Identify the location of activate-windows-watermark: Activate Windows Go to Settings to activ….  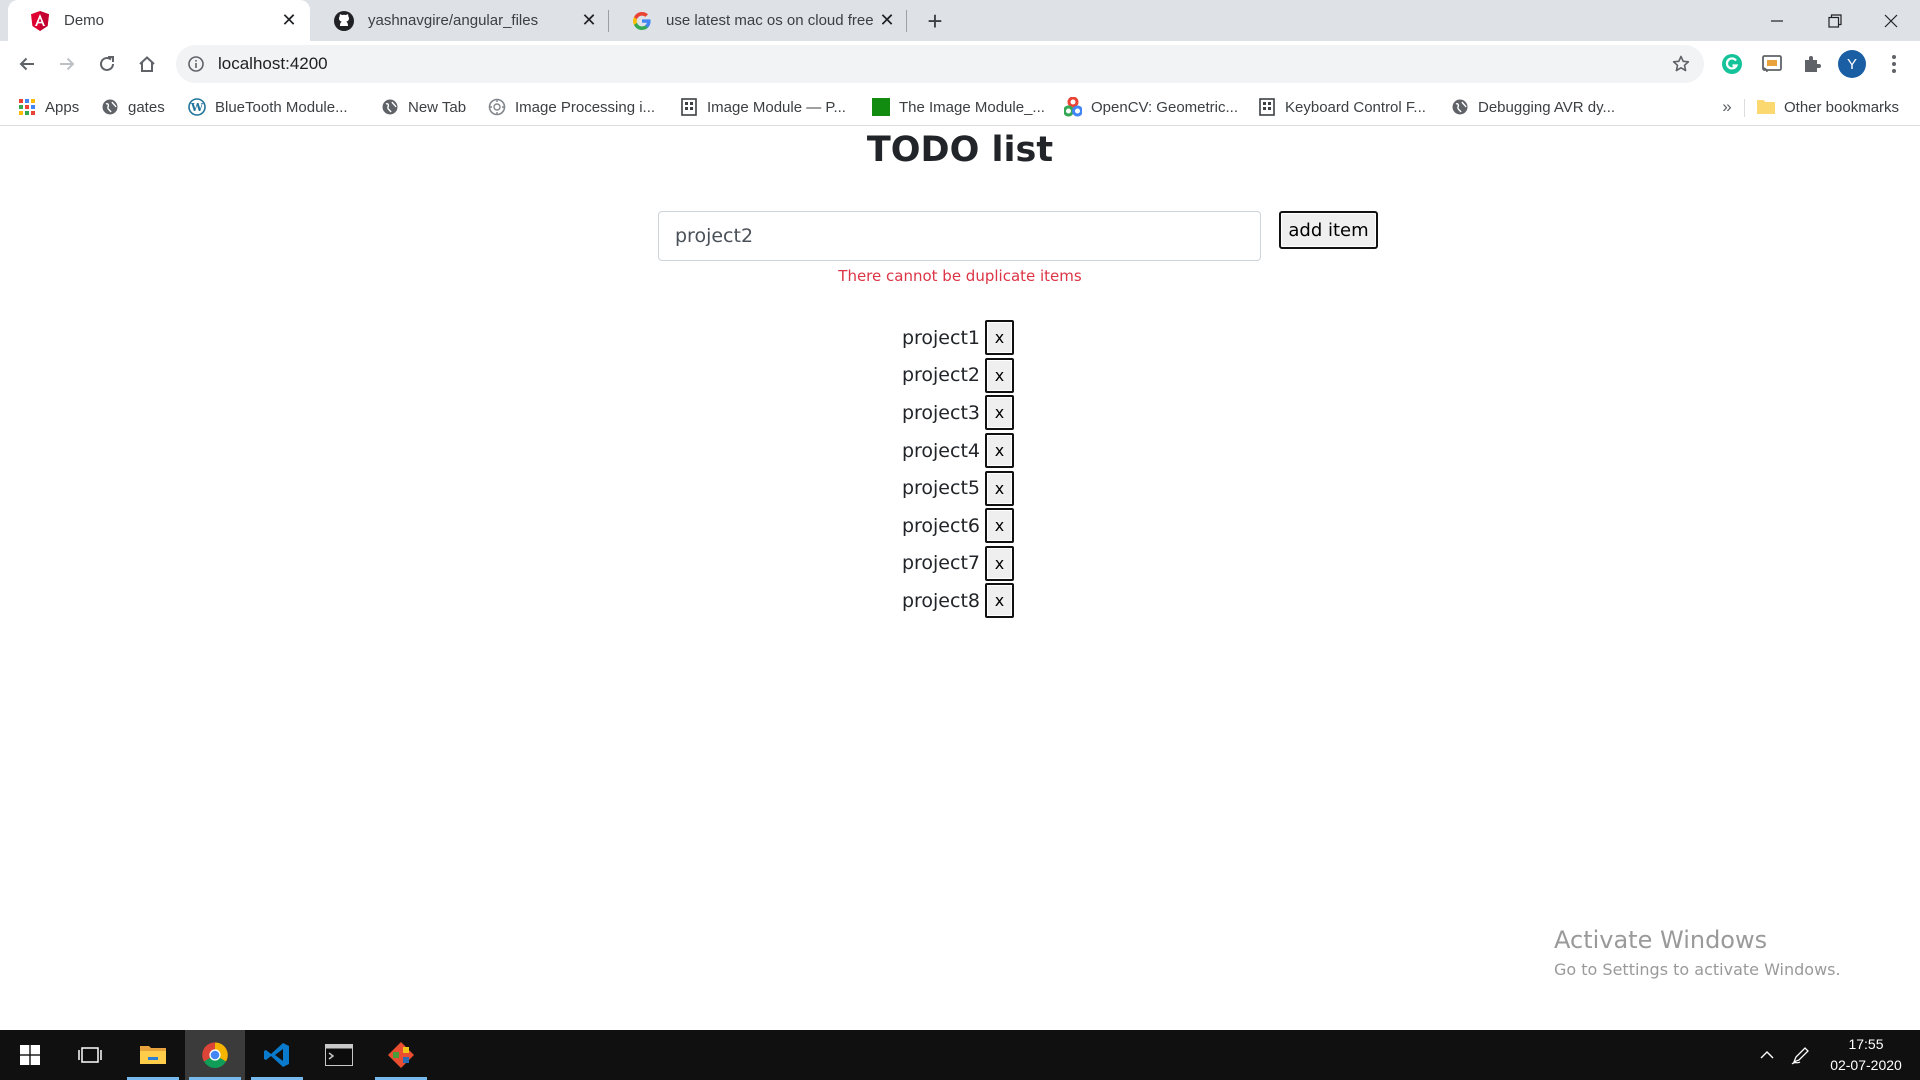
(1697, 952).